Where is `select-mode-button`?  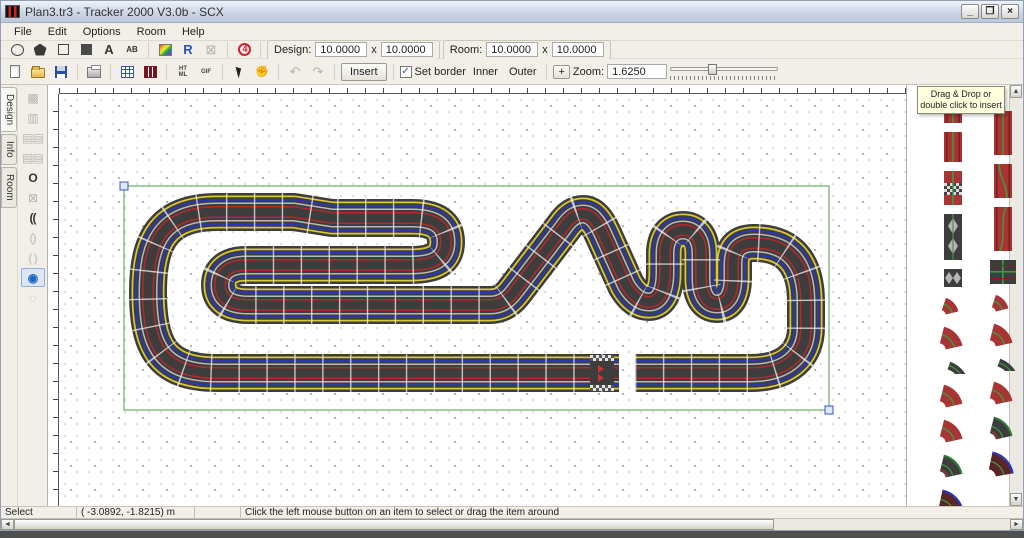
select-mode-button is located at coordinates (239, 72).